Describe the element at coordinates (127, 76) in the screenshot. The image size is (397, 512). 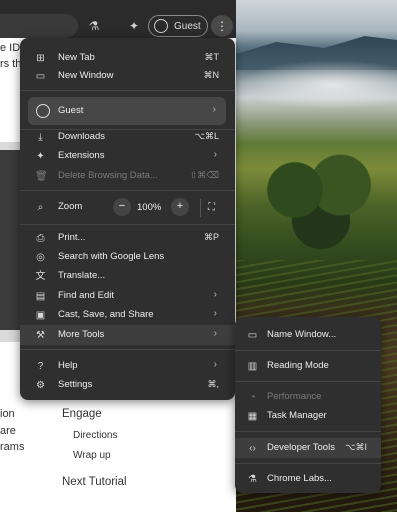
I see `menu-item-new-window: ▭ New Window ⌘N` at that location.